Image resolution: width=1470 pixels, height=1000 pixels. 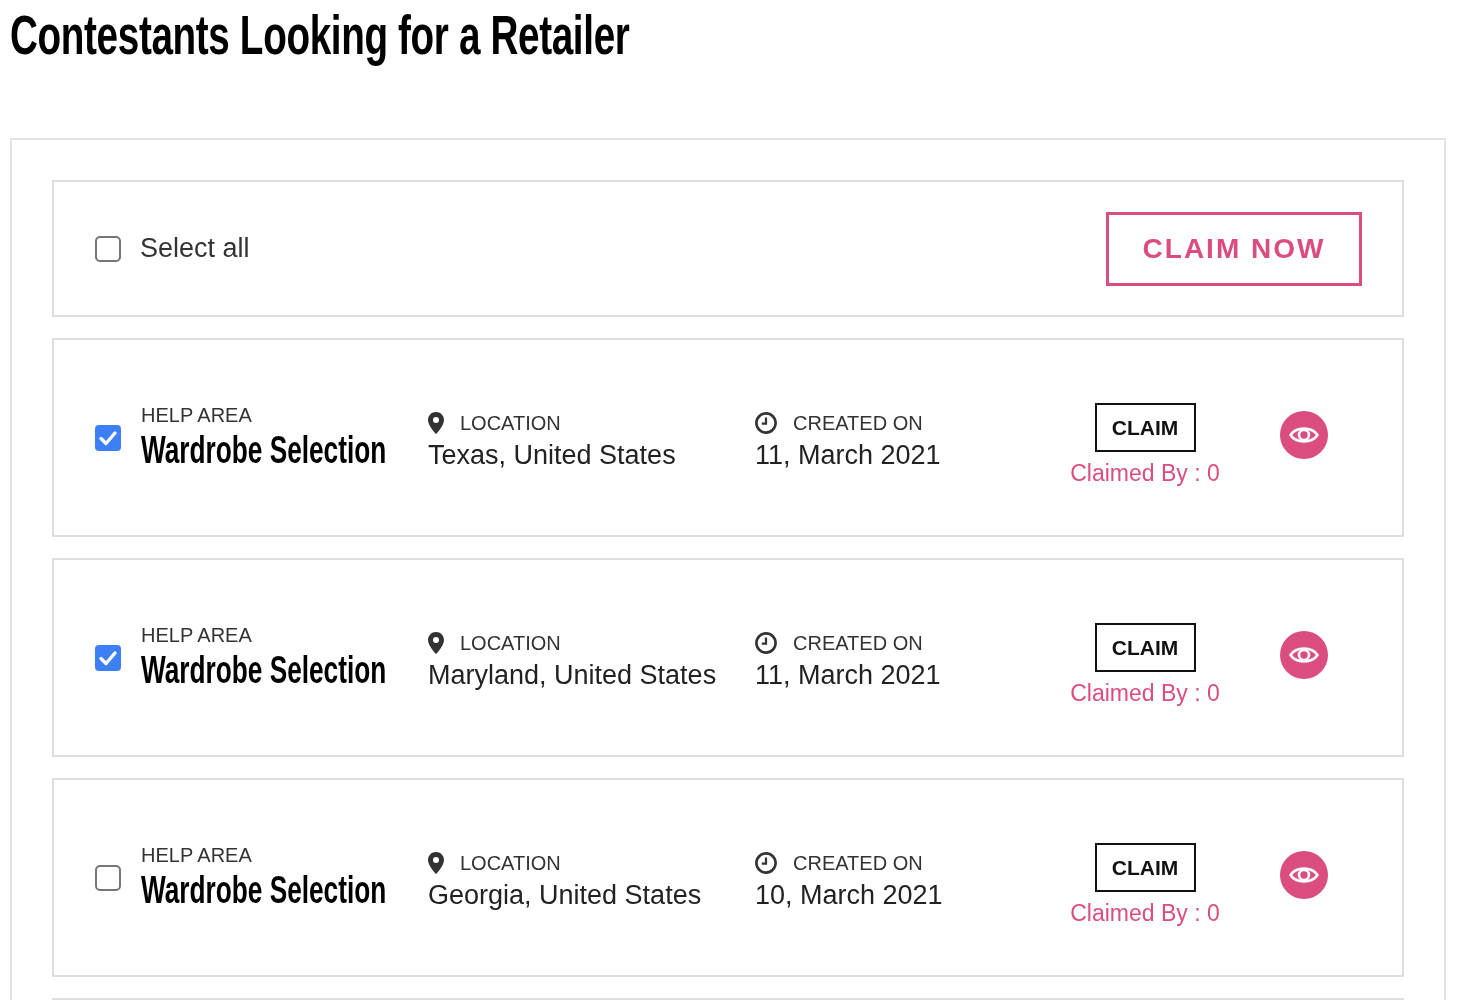 What do you see at coordinates (195, 249) in the screenshot?
I see `select-all-label: Select all` at bounding box center [195, 249].